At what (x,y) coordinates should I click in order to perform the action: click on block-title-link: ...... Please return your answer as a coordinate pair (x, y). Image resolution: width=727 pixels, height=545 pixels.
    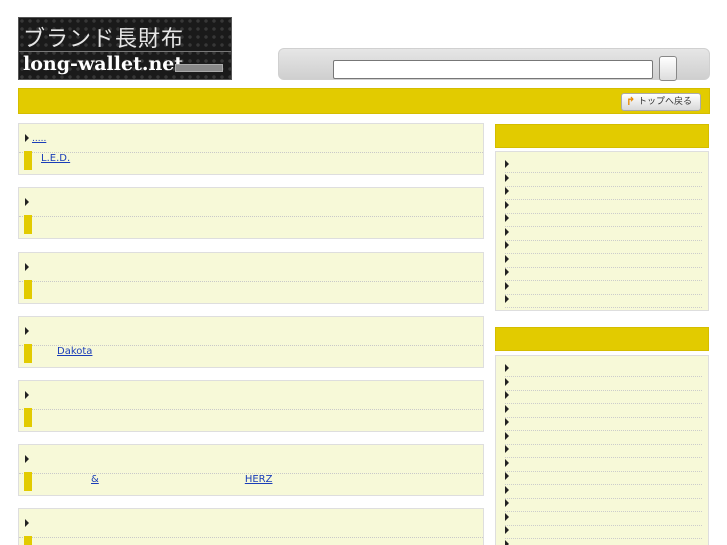
    Looking at the image, I should click on (39, 139).